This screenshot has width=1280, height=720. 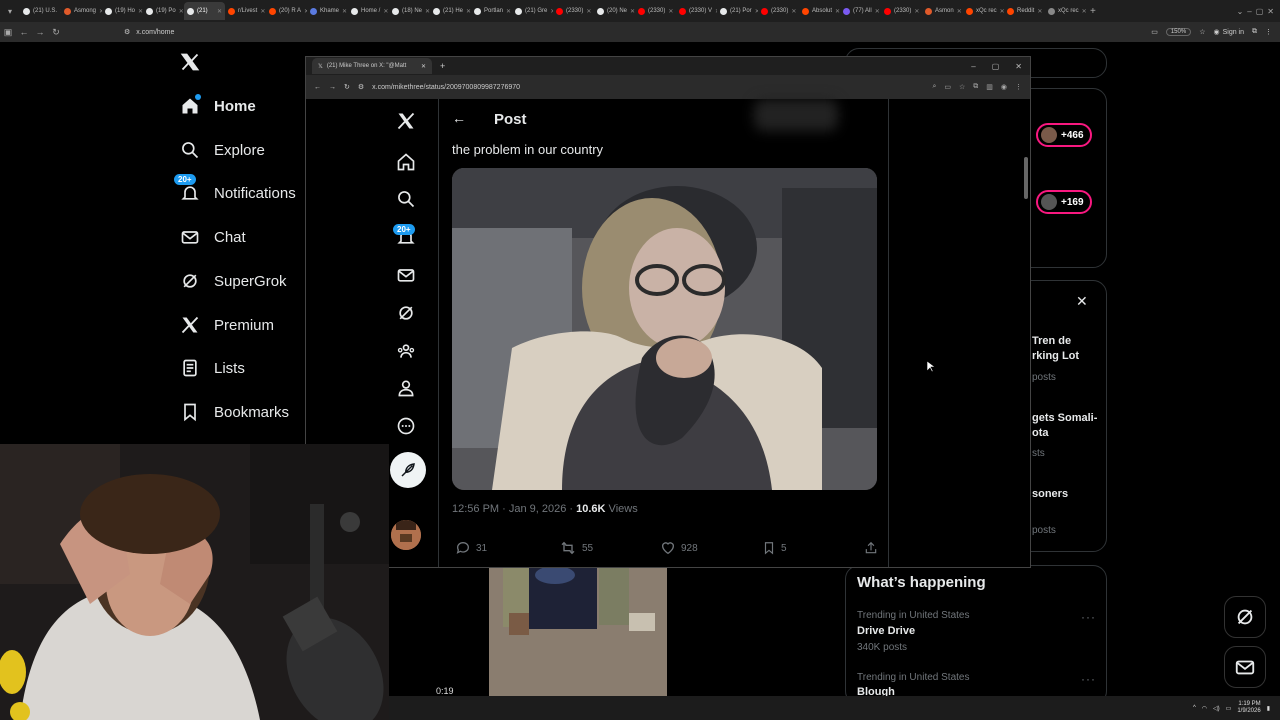 I want to click on communities-icon, so click(x=406, y=351).